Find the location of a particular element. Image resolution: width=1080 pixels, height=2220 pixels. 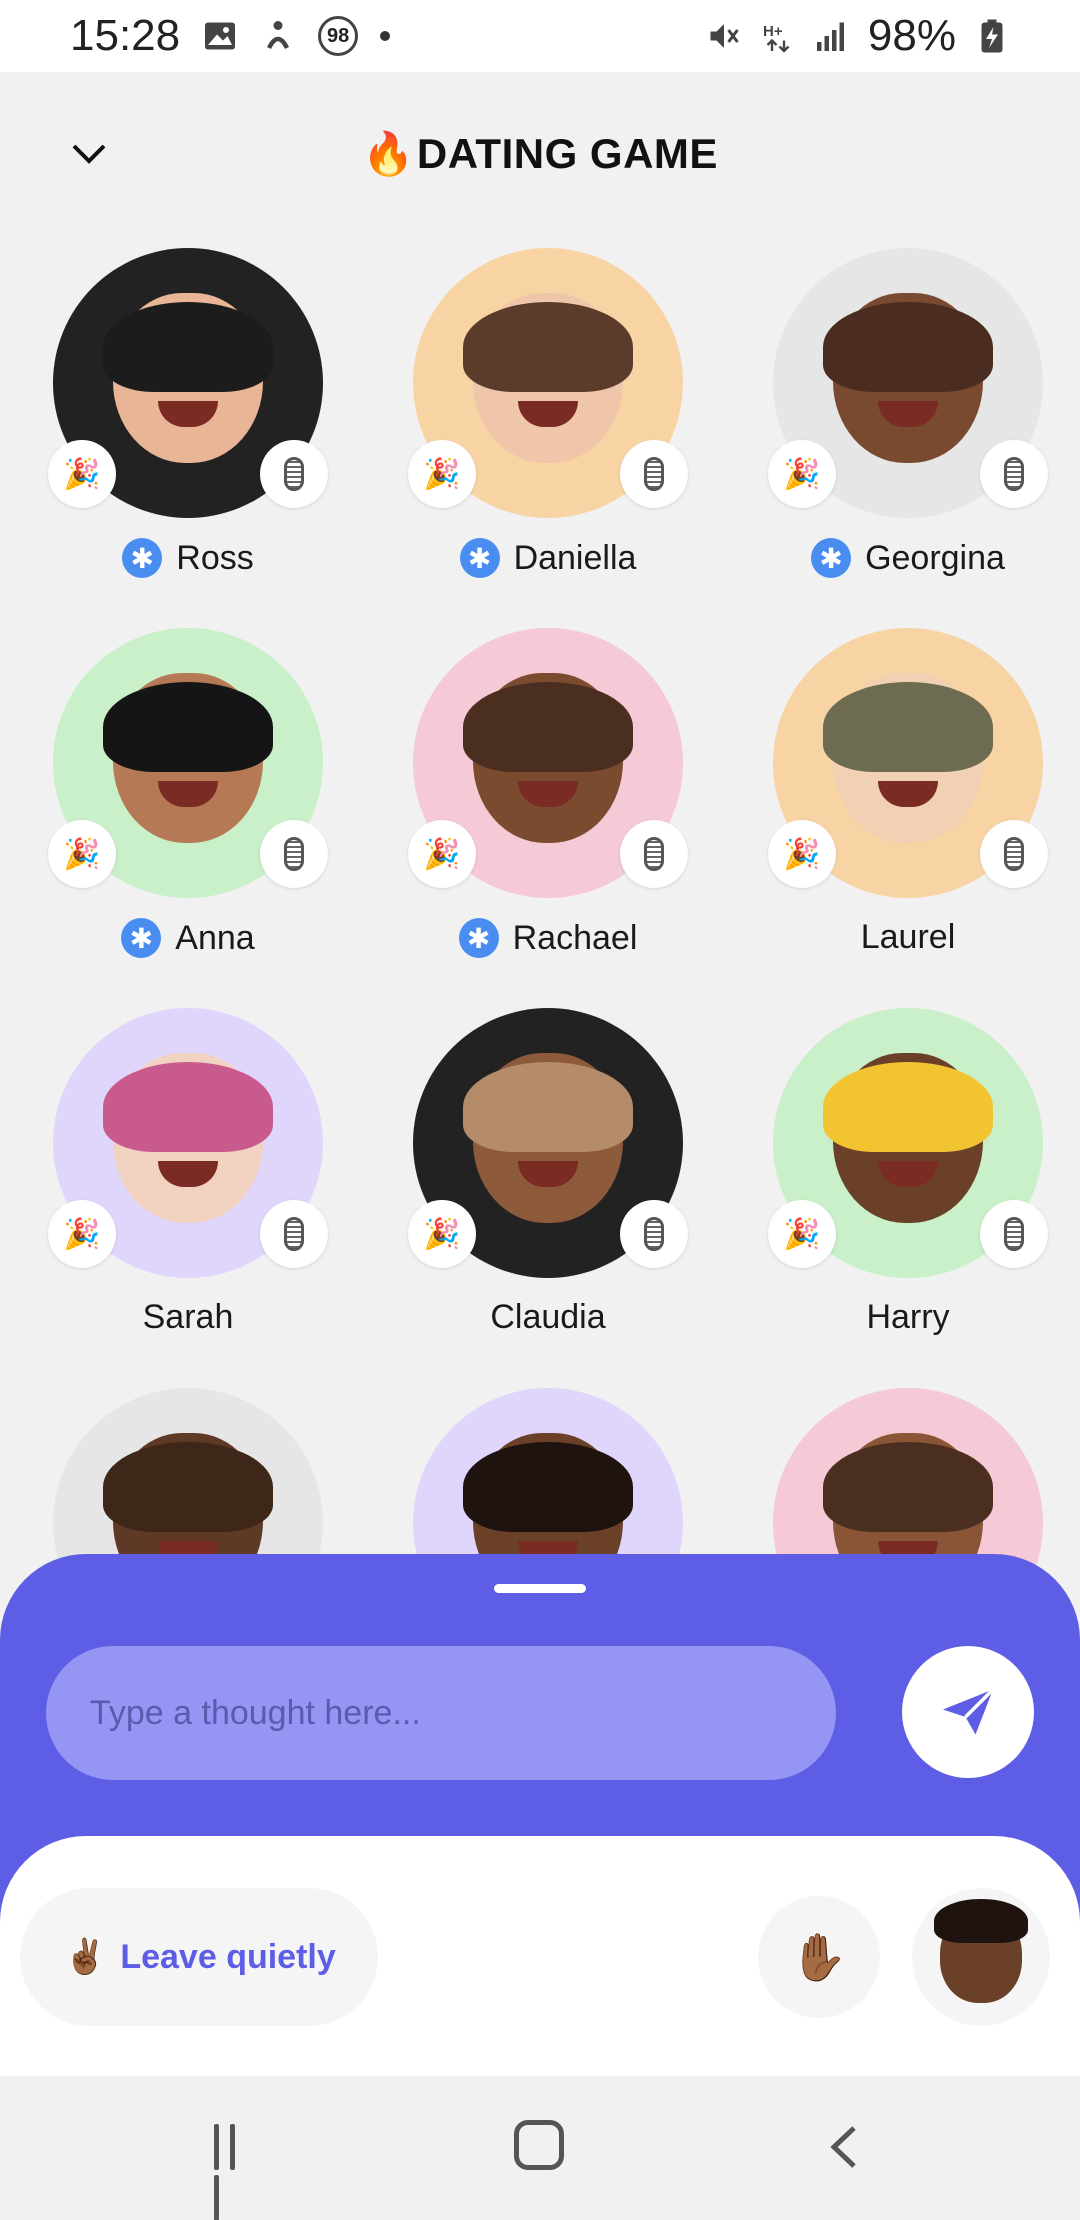

room-title: 🔥DATING GAME is located at coordinates (540, 154).